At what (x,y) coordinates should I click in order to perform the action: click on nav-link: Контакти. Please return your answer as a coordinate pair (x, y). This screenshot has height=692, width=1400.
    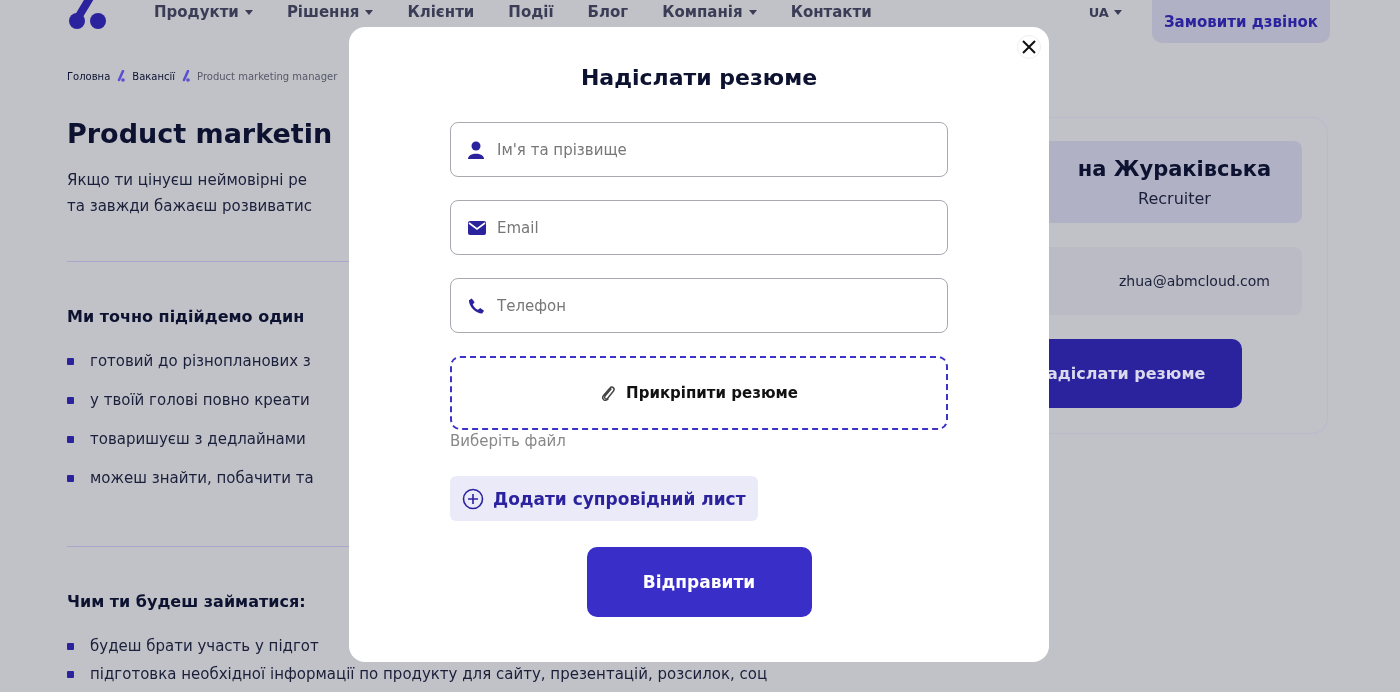
    Looking at the image, I should click on (831, 12).